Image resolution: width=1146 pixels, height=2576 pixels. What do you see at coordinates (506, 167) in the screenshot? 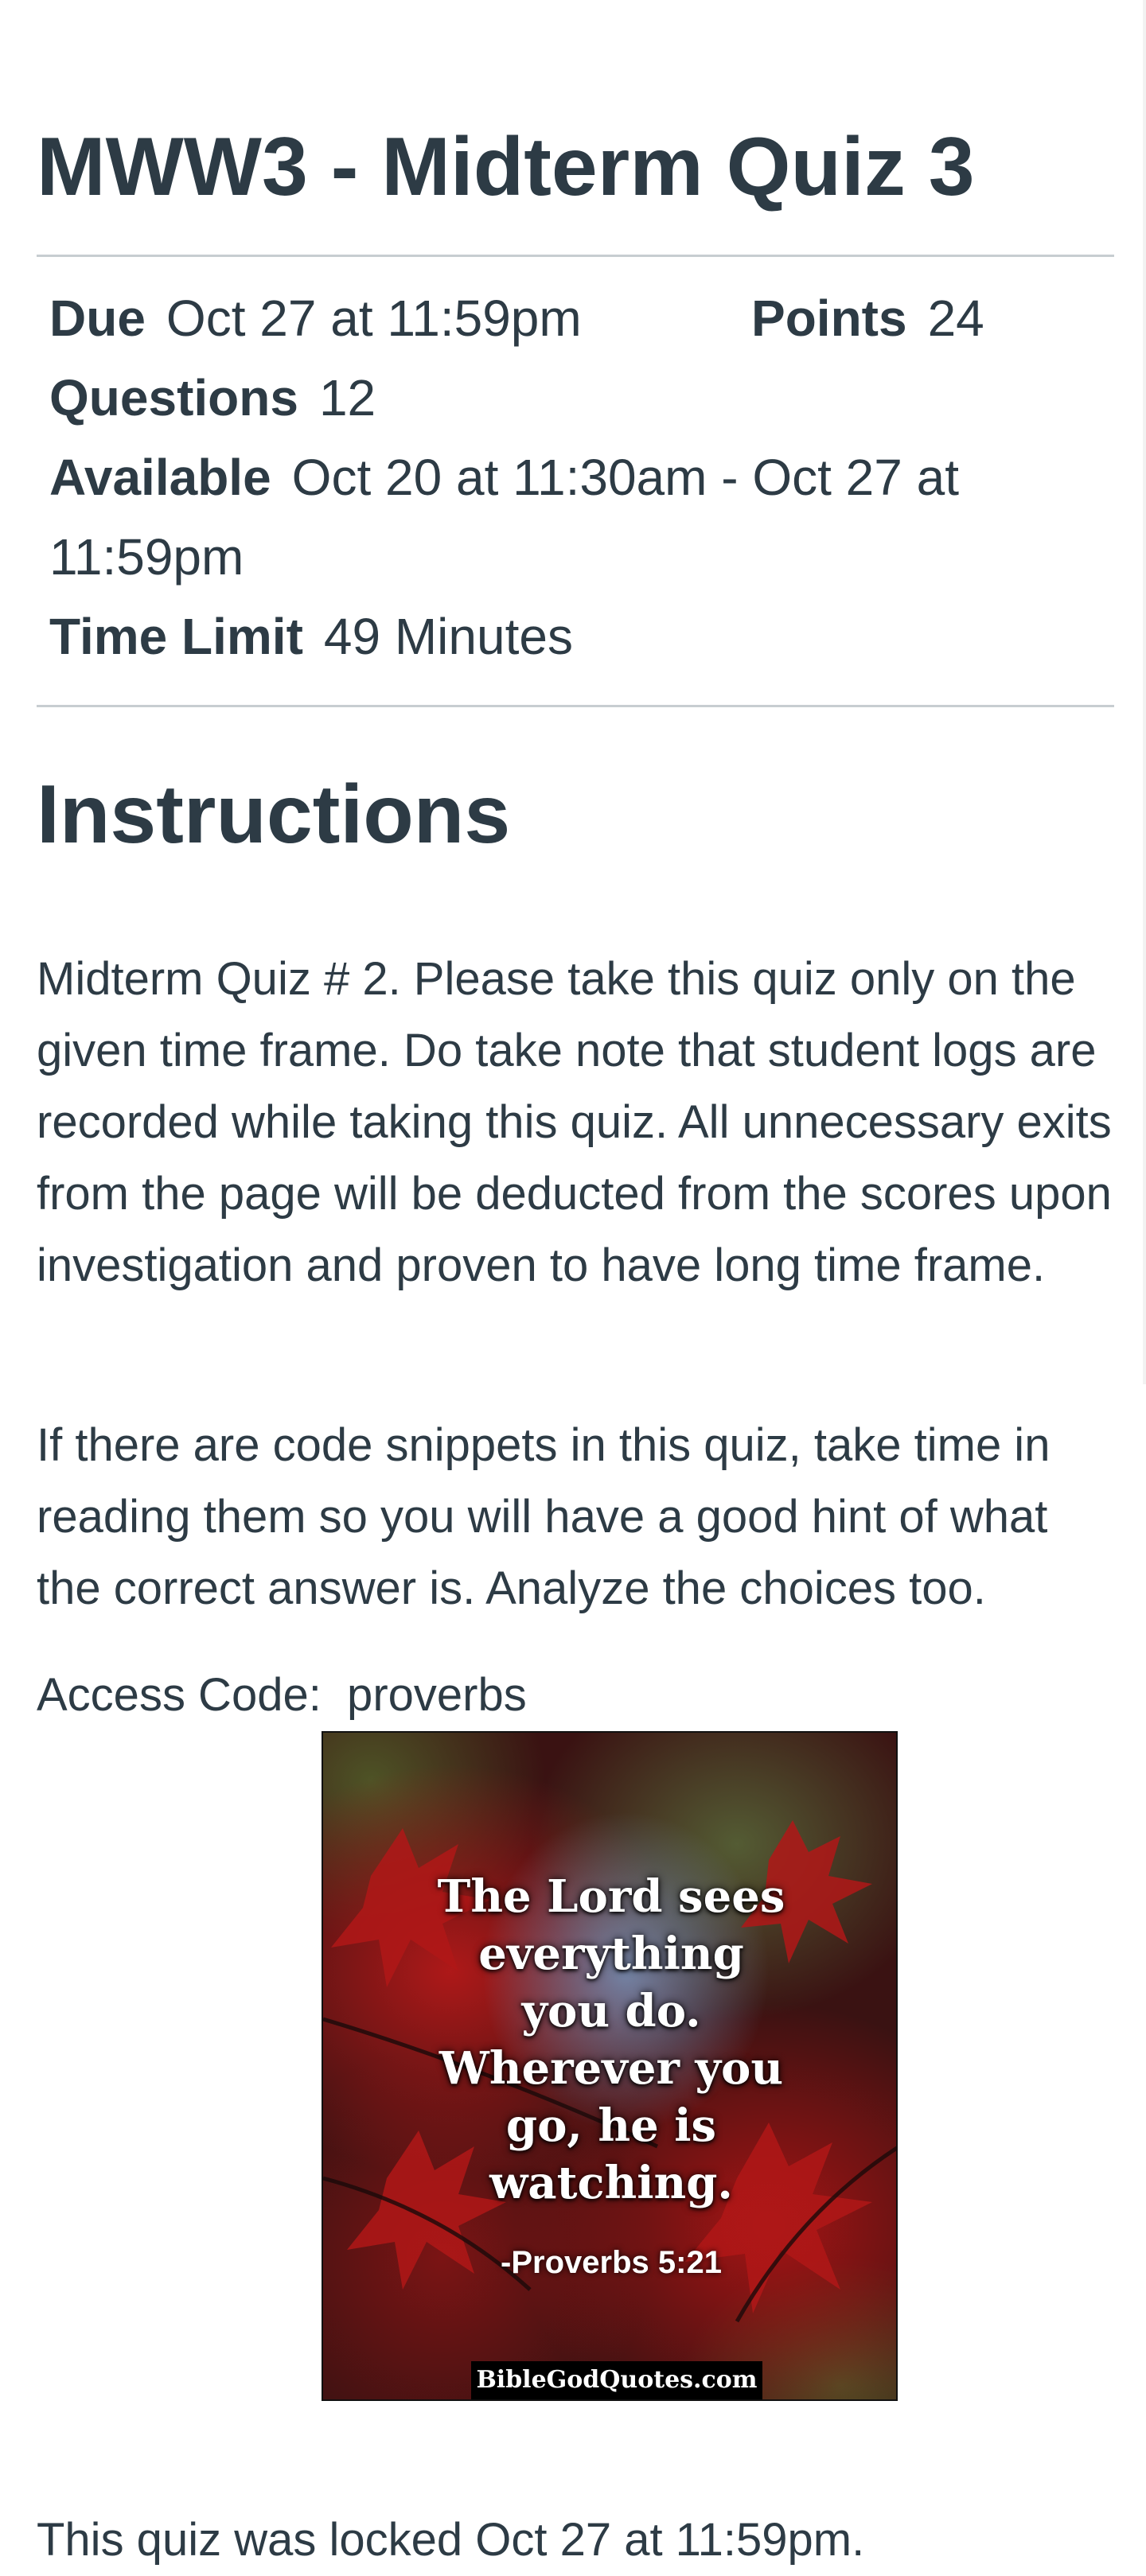
I see `quiz-title: MWW3 - Midterm Quiz 3` at bounding box center [506, 167].